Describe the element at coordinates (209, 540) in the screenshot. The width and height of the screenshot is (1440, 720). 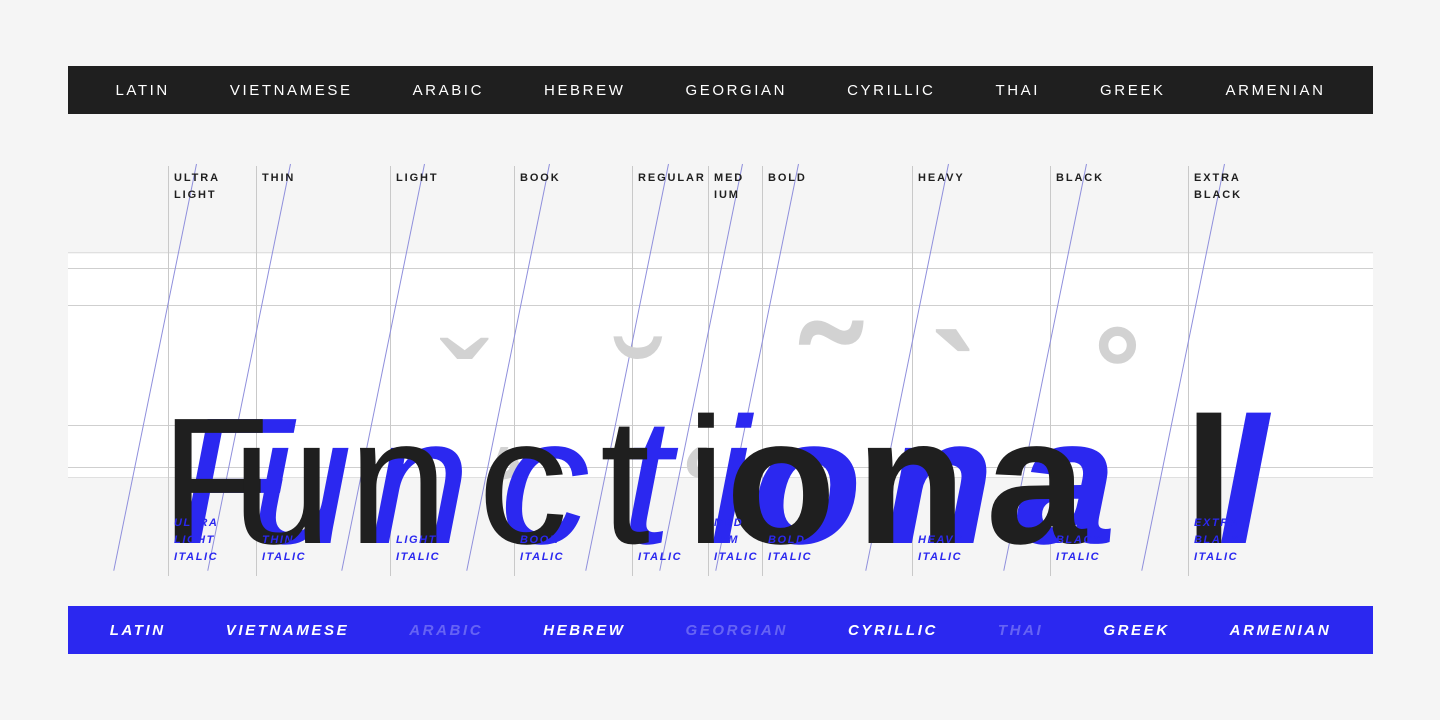
I see `italic-label-ultra-light-italic: ULTRA LIGHT ITALIC` at that location.